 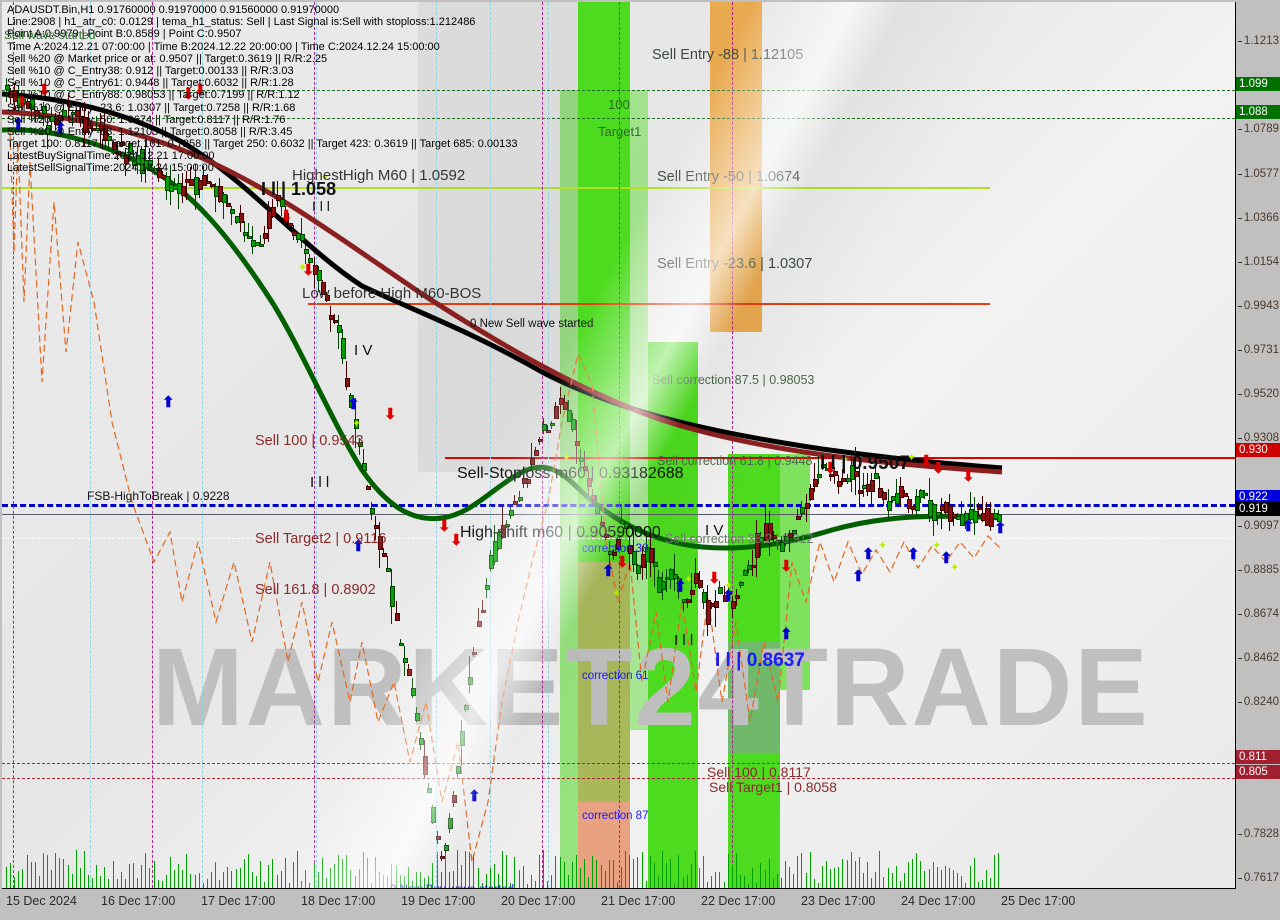 What do you see at coordinates (1258, 772) in the screenshot?
I see `price-label-box: 0.805` at bounding box center [1258, 772].